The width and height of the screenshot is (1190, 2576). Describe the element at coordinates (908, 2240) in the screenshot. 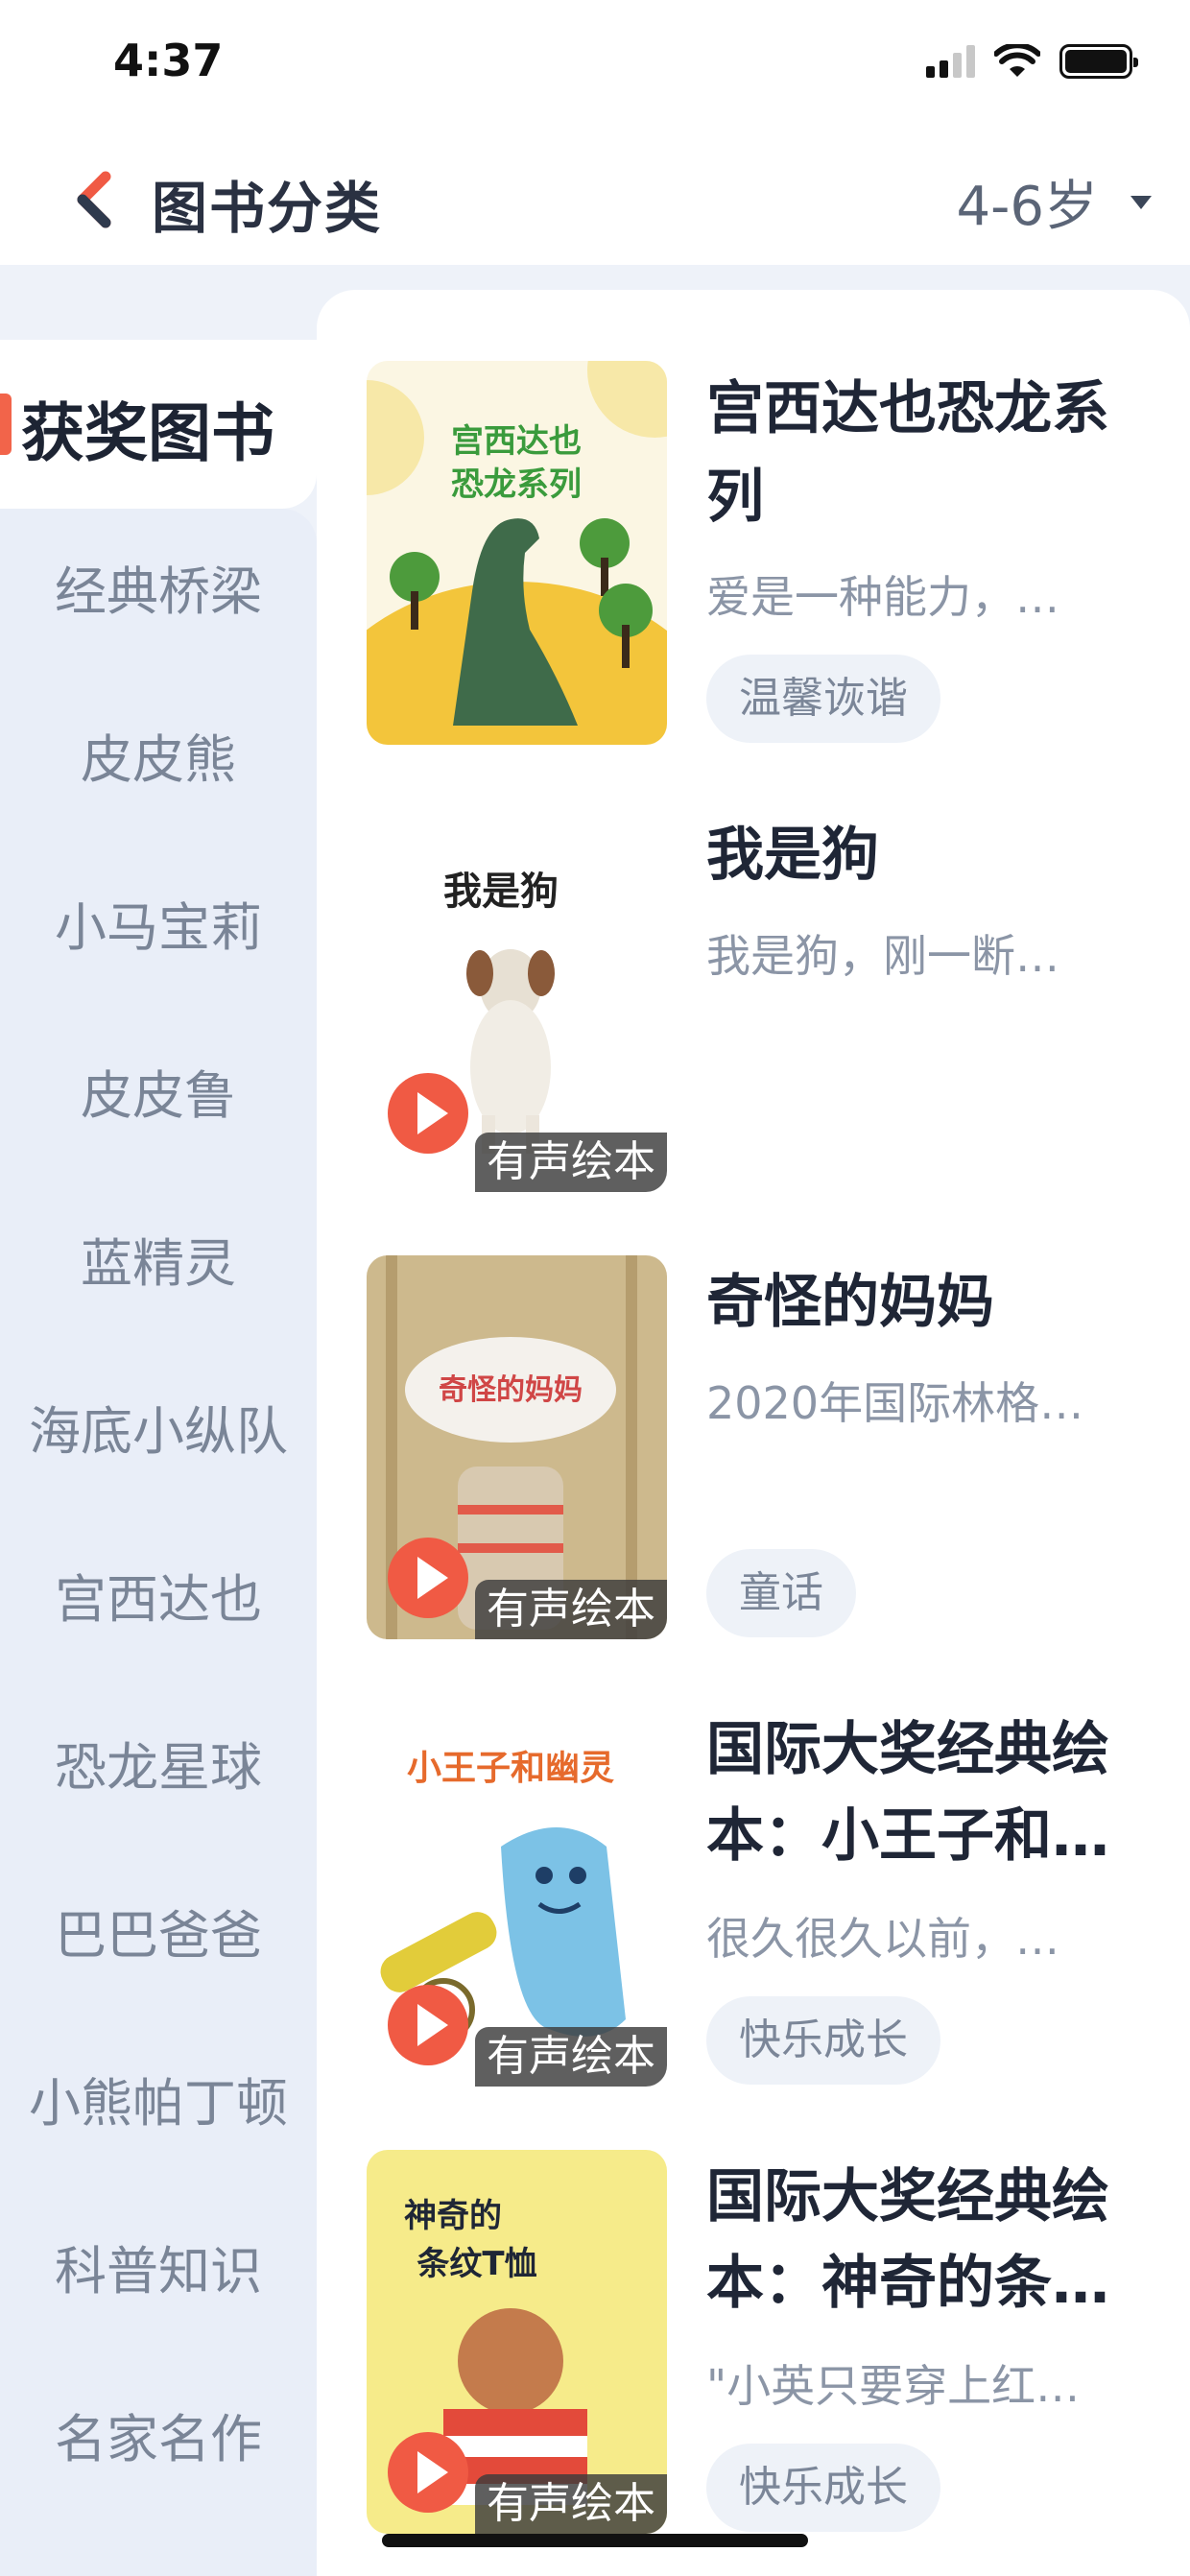

I see `book-title-text: 国际大奖经典绘本：神奇的条纹T恤` at that location.